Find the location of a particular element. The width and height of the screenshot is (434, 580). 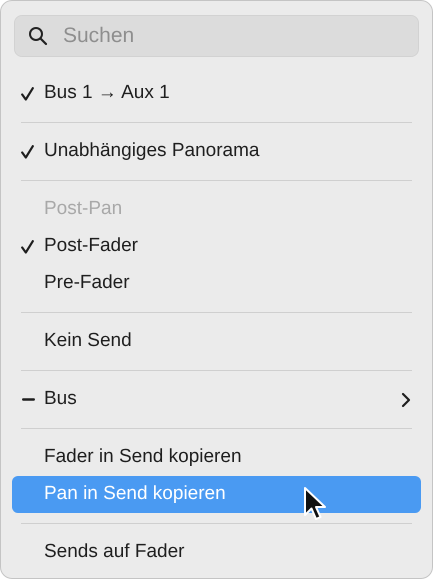

menu-item: Fader in Send kopieren is located at coordinates (216, 457).